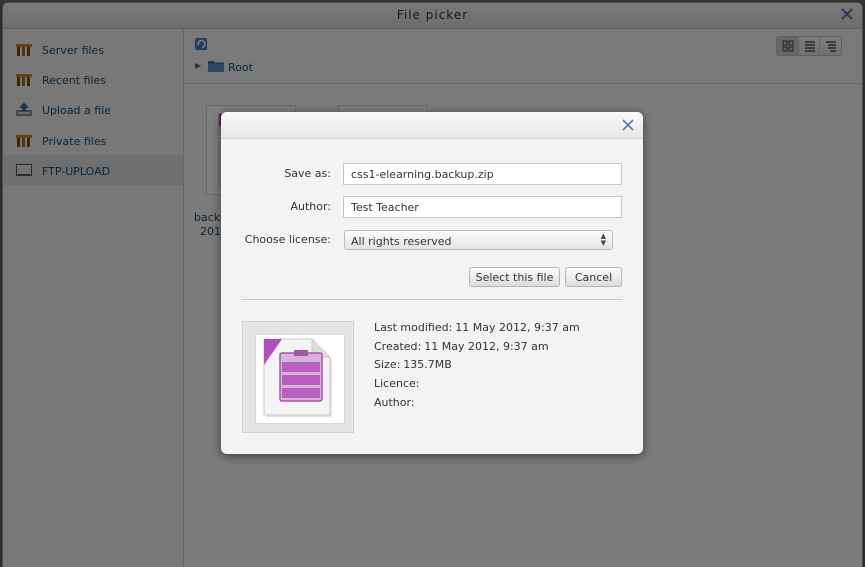  I want to click on last-modified-value: 11 May 2012, 9:37 am, so click(517, 327).